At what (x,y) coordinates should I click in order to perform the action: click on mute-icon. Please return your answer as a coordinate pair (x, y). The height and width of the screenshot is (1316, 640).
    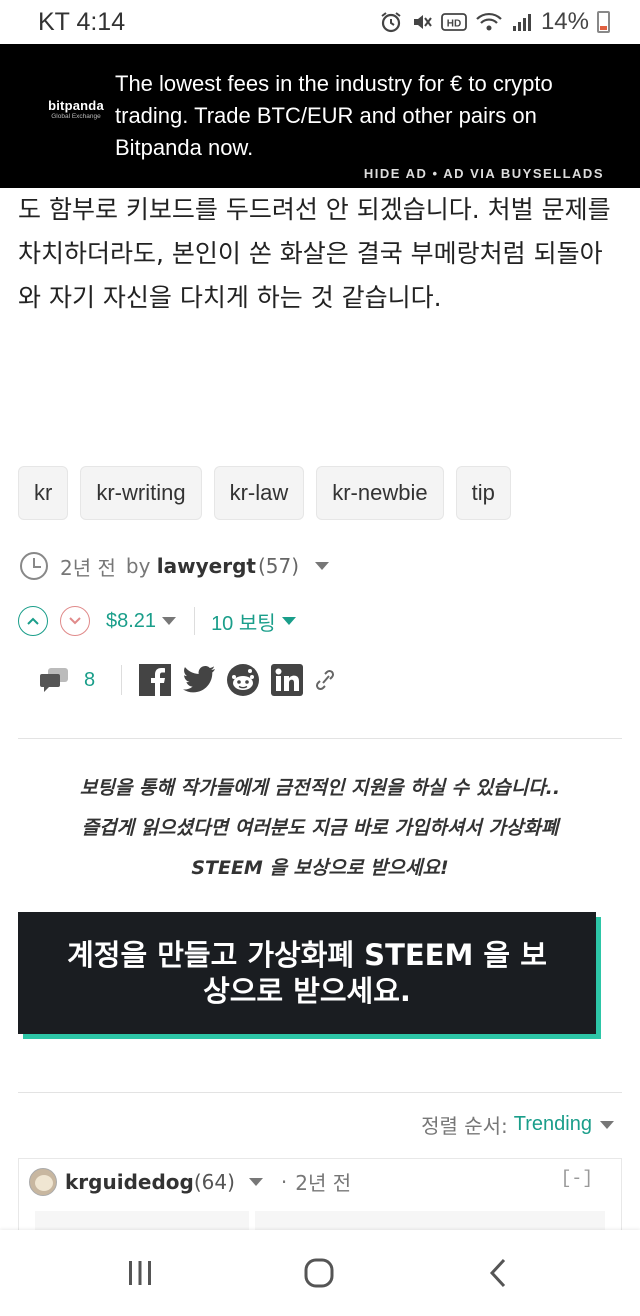
    Looking at the image, I should click on (422, 22).